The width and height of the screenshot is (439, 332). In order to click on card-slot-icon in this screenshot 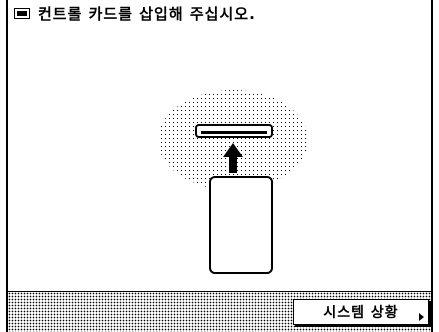, I will do `click(22, 13)`.